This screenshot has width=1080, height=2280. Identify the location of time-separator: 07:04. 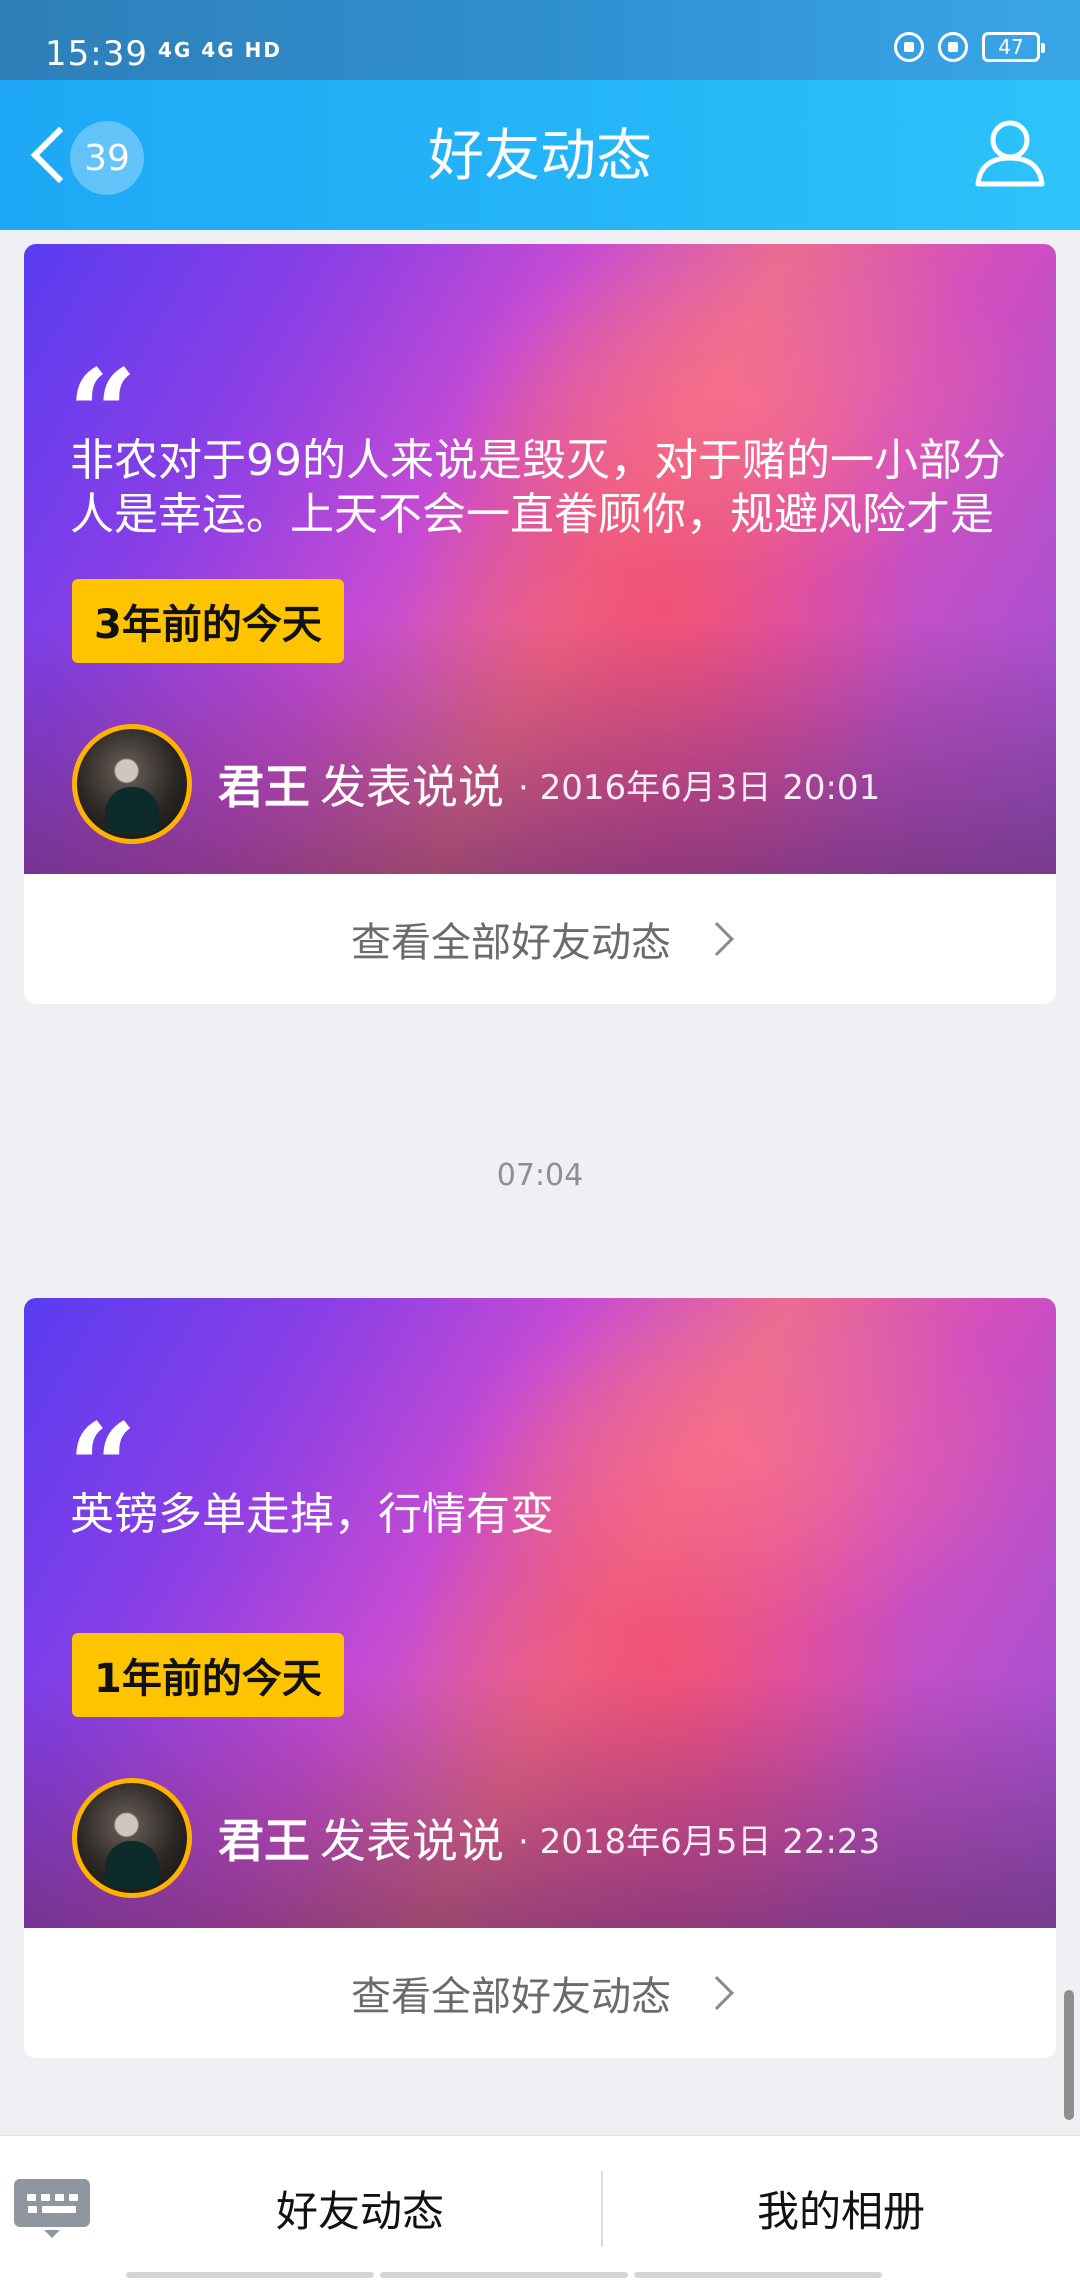
(540, 1175).